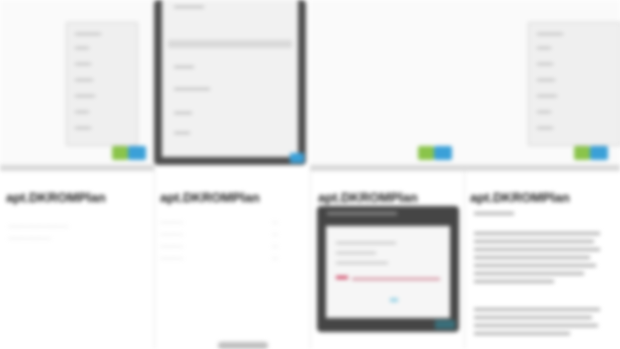 The height and width of the screenshot is (349, 620). What do you see at coordinates (396, 279) in the screenshot?
I see `dialog-alert-line` at bounding box center [396, 279].